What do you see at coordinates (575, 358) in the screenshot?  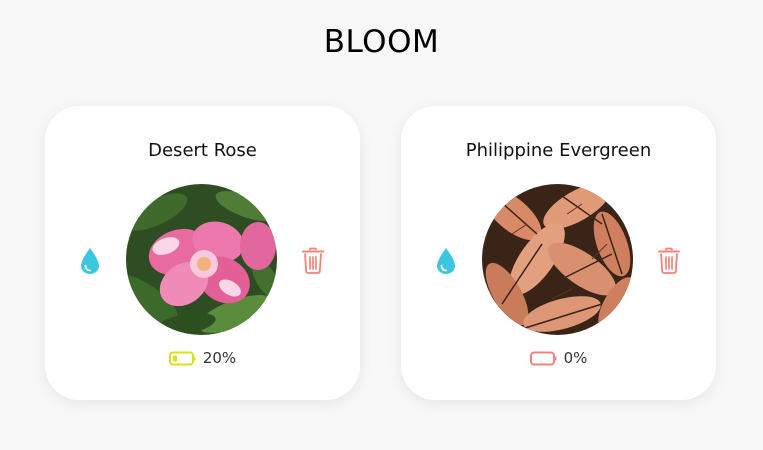 I see `battery-percentage: 0%` at bounding box center [575, 358].